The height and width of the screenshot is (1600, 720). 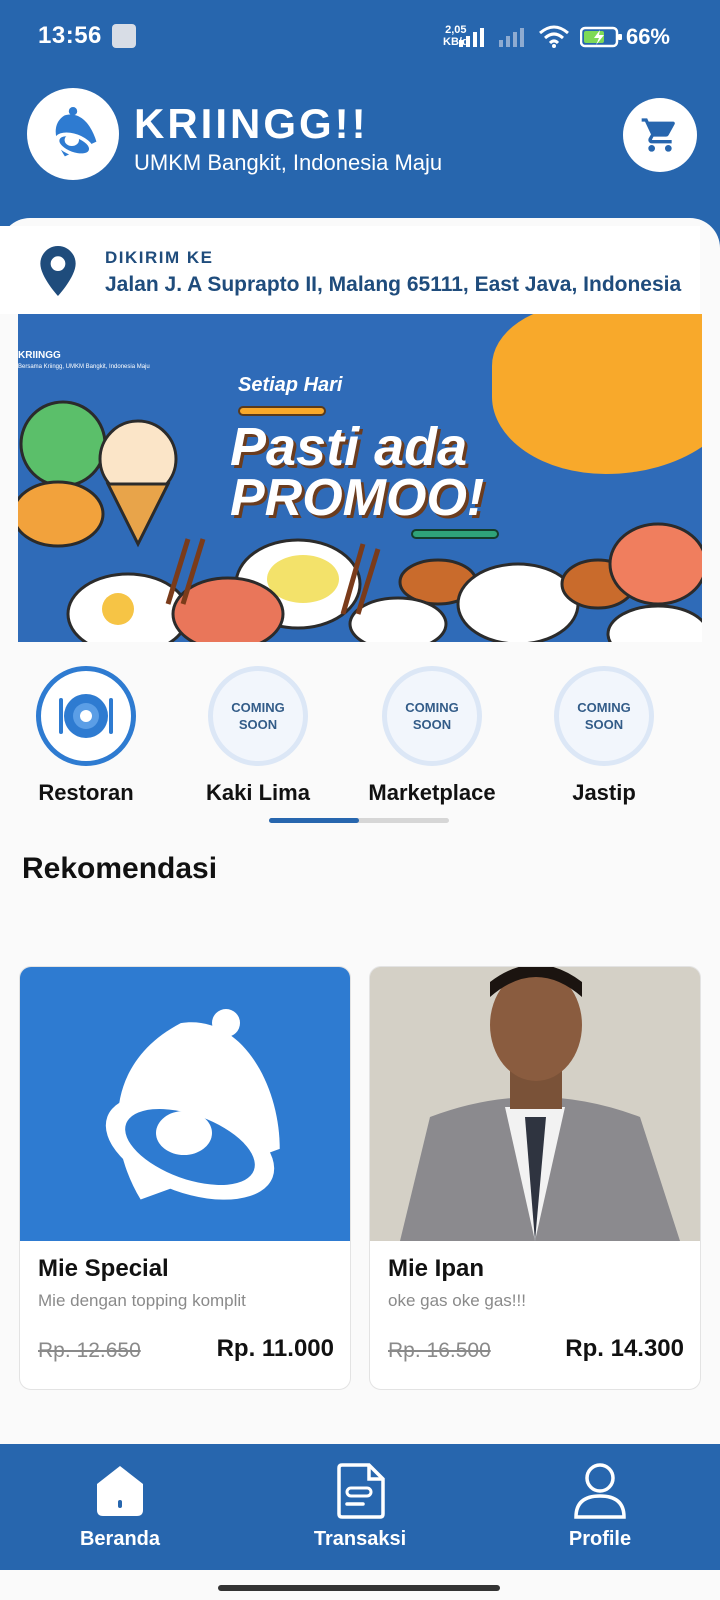 I want to click on food-illustration, so click(x=360, y=521).